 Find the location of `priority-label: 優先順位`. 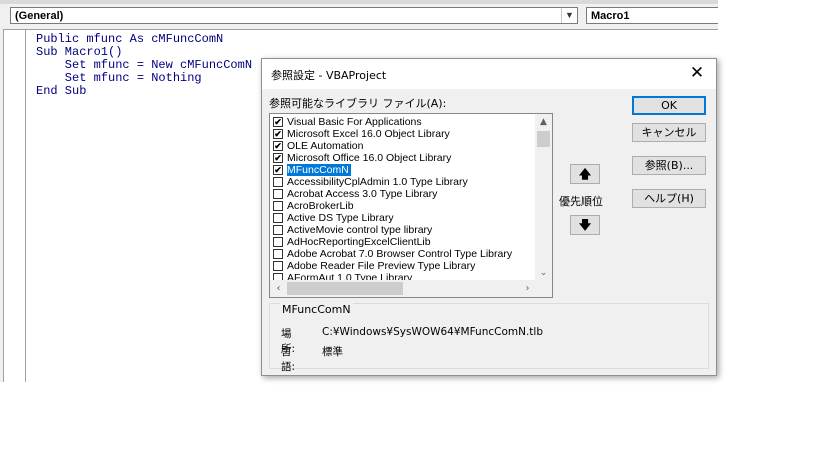

priority-label: 優先順位 is located at coordinates (581, 201).